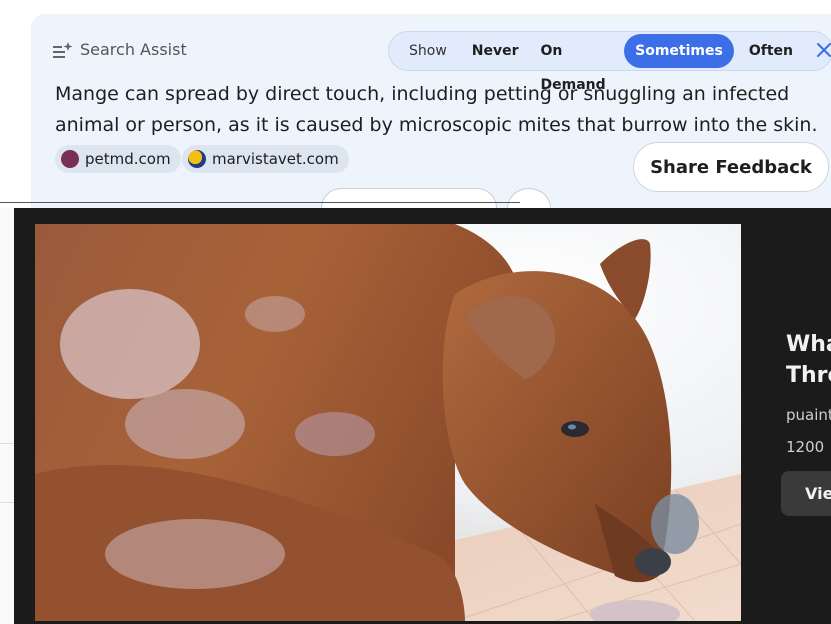 The height and width of the screenshot is (624, 831). Describe the element at coordinates (679, 51) in the screenshot. I see `frequency-option-sometimes: Sometimes` at that location.